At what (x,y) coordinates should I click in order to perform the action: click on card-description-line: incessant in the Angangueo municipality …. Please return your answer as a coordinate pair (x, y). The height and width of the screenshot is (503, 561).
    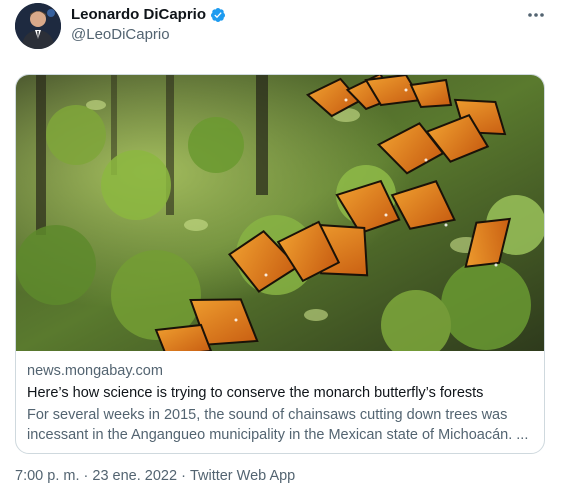
    Looking at the image, I should click on (278, 435).